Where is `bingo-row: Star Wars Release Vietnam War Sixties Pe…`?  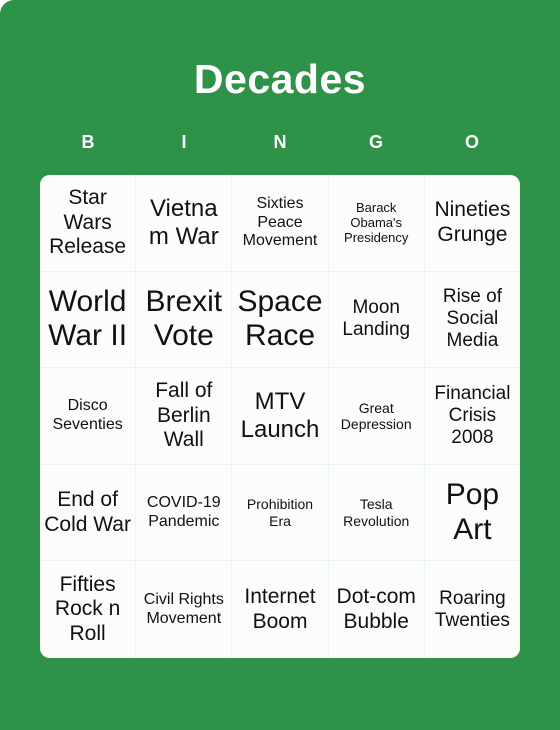
bingo-row: Star Wars Release Vietnam War Sixties Pe… is located at coordinates (280, 223).